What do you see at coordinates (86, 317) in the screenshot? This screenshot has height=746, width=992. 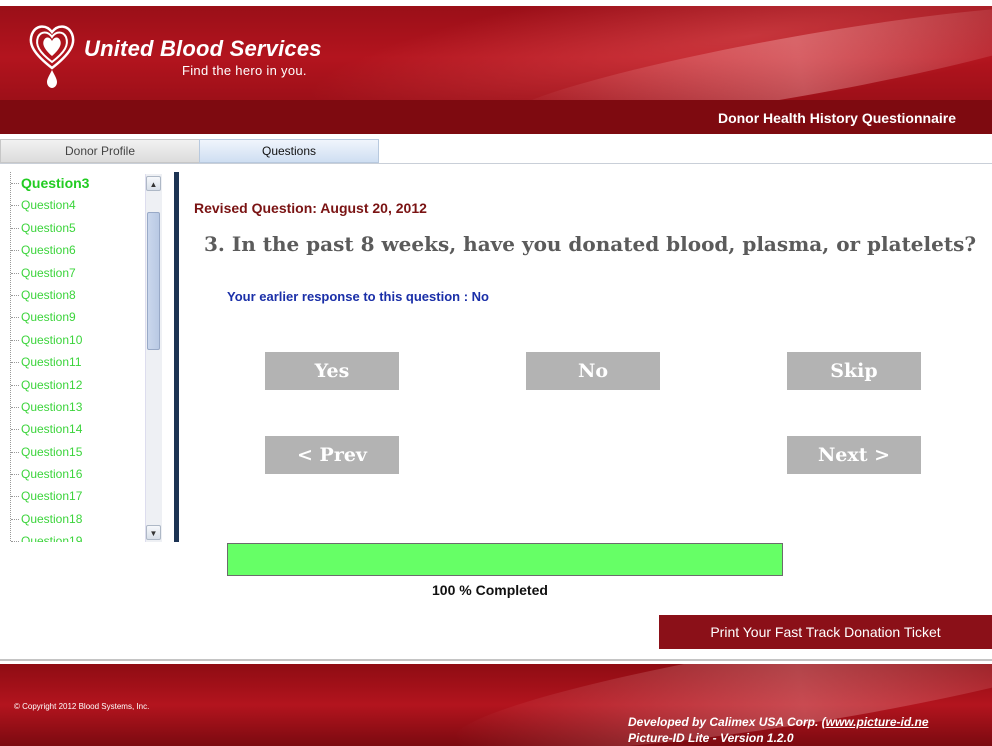 I see `sidebar-item-question9: Question9` at bounding box center [86, 317].